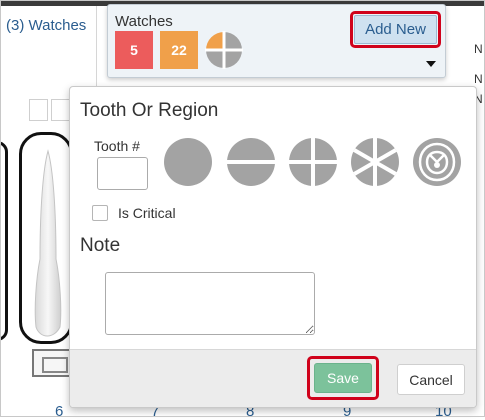 This screenshot has height=420, width=485. Describe the element at coordinates (273, 378) in the screenshot. I see `popup-footer: Save Cancel` at that location.